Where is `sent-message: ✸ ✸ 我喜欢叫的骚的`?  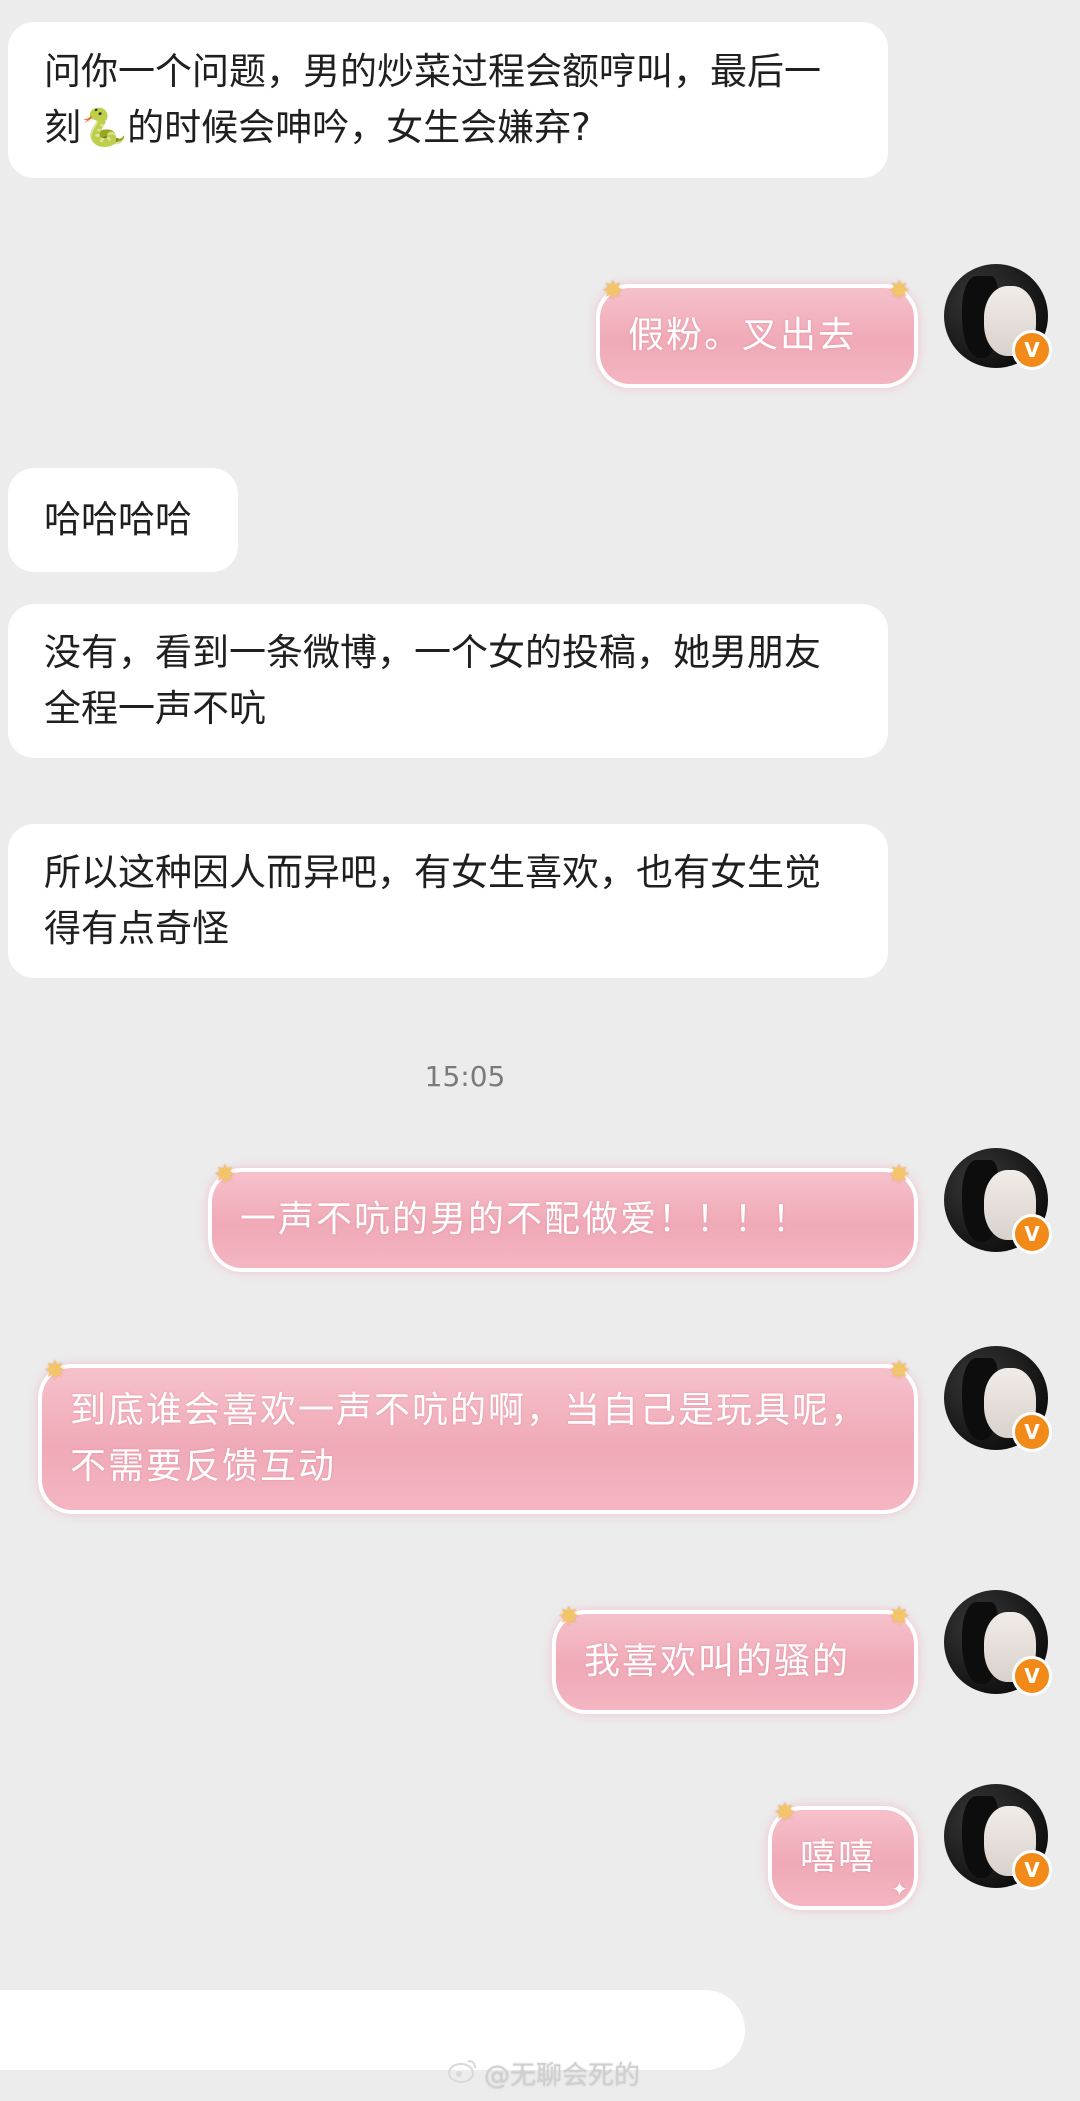
sent-message: ✸ ✸ 我喜欢叫的骚的 is located at coordinates (735, 1659).